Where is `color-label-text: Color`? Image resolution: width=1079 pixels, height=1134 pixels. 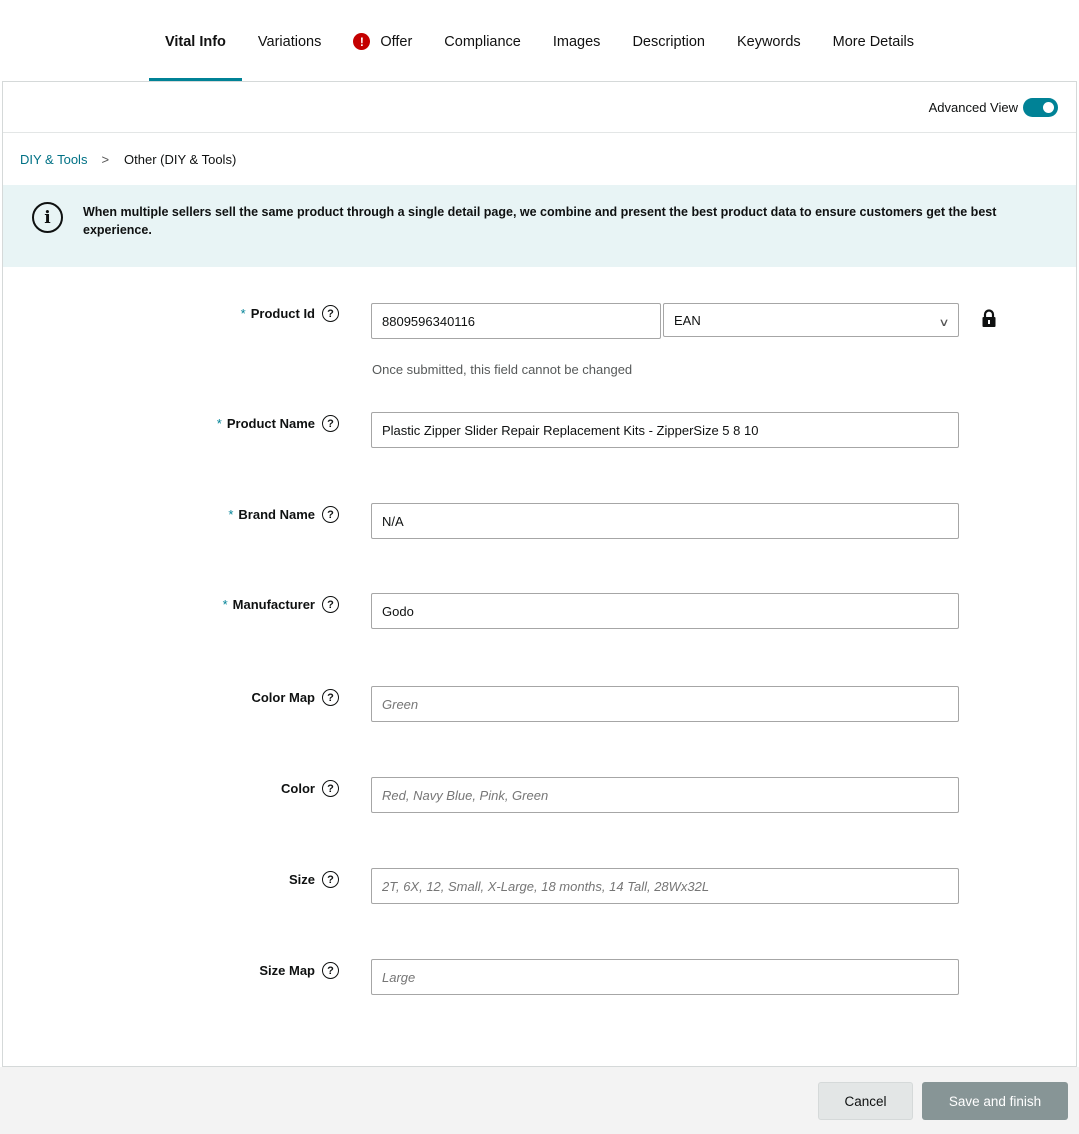 color-label-text: Color is located at coordinates (298, 788).